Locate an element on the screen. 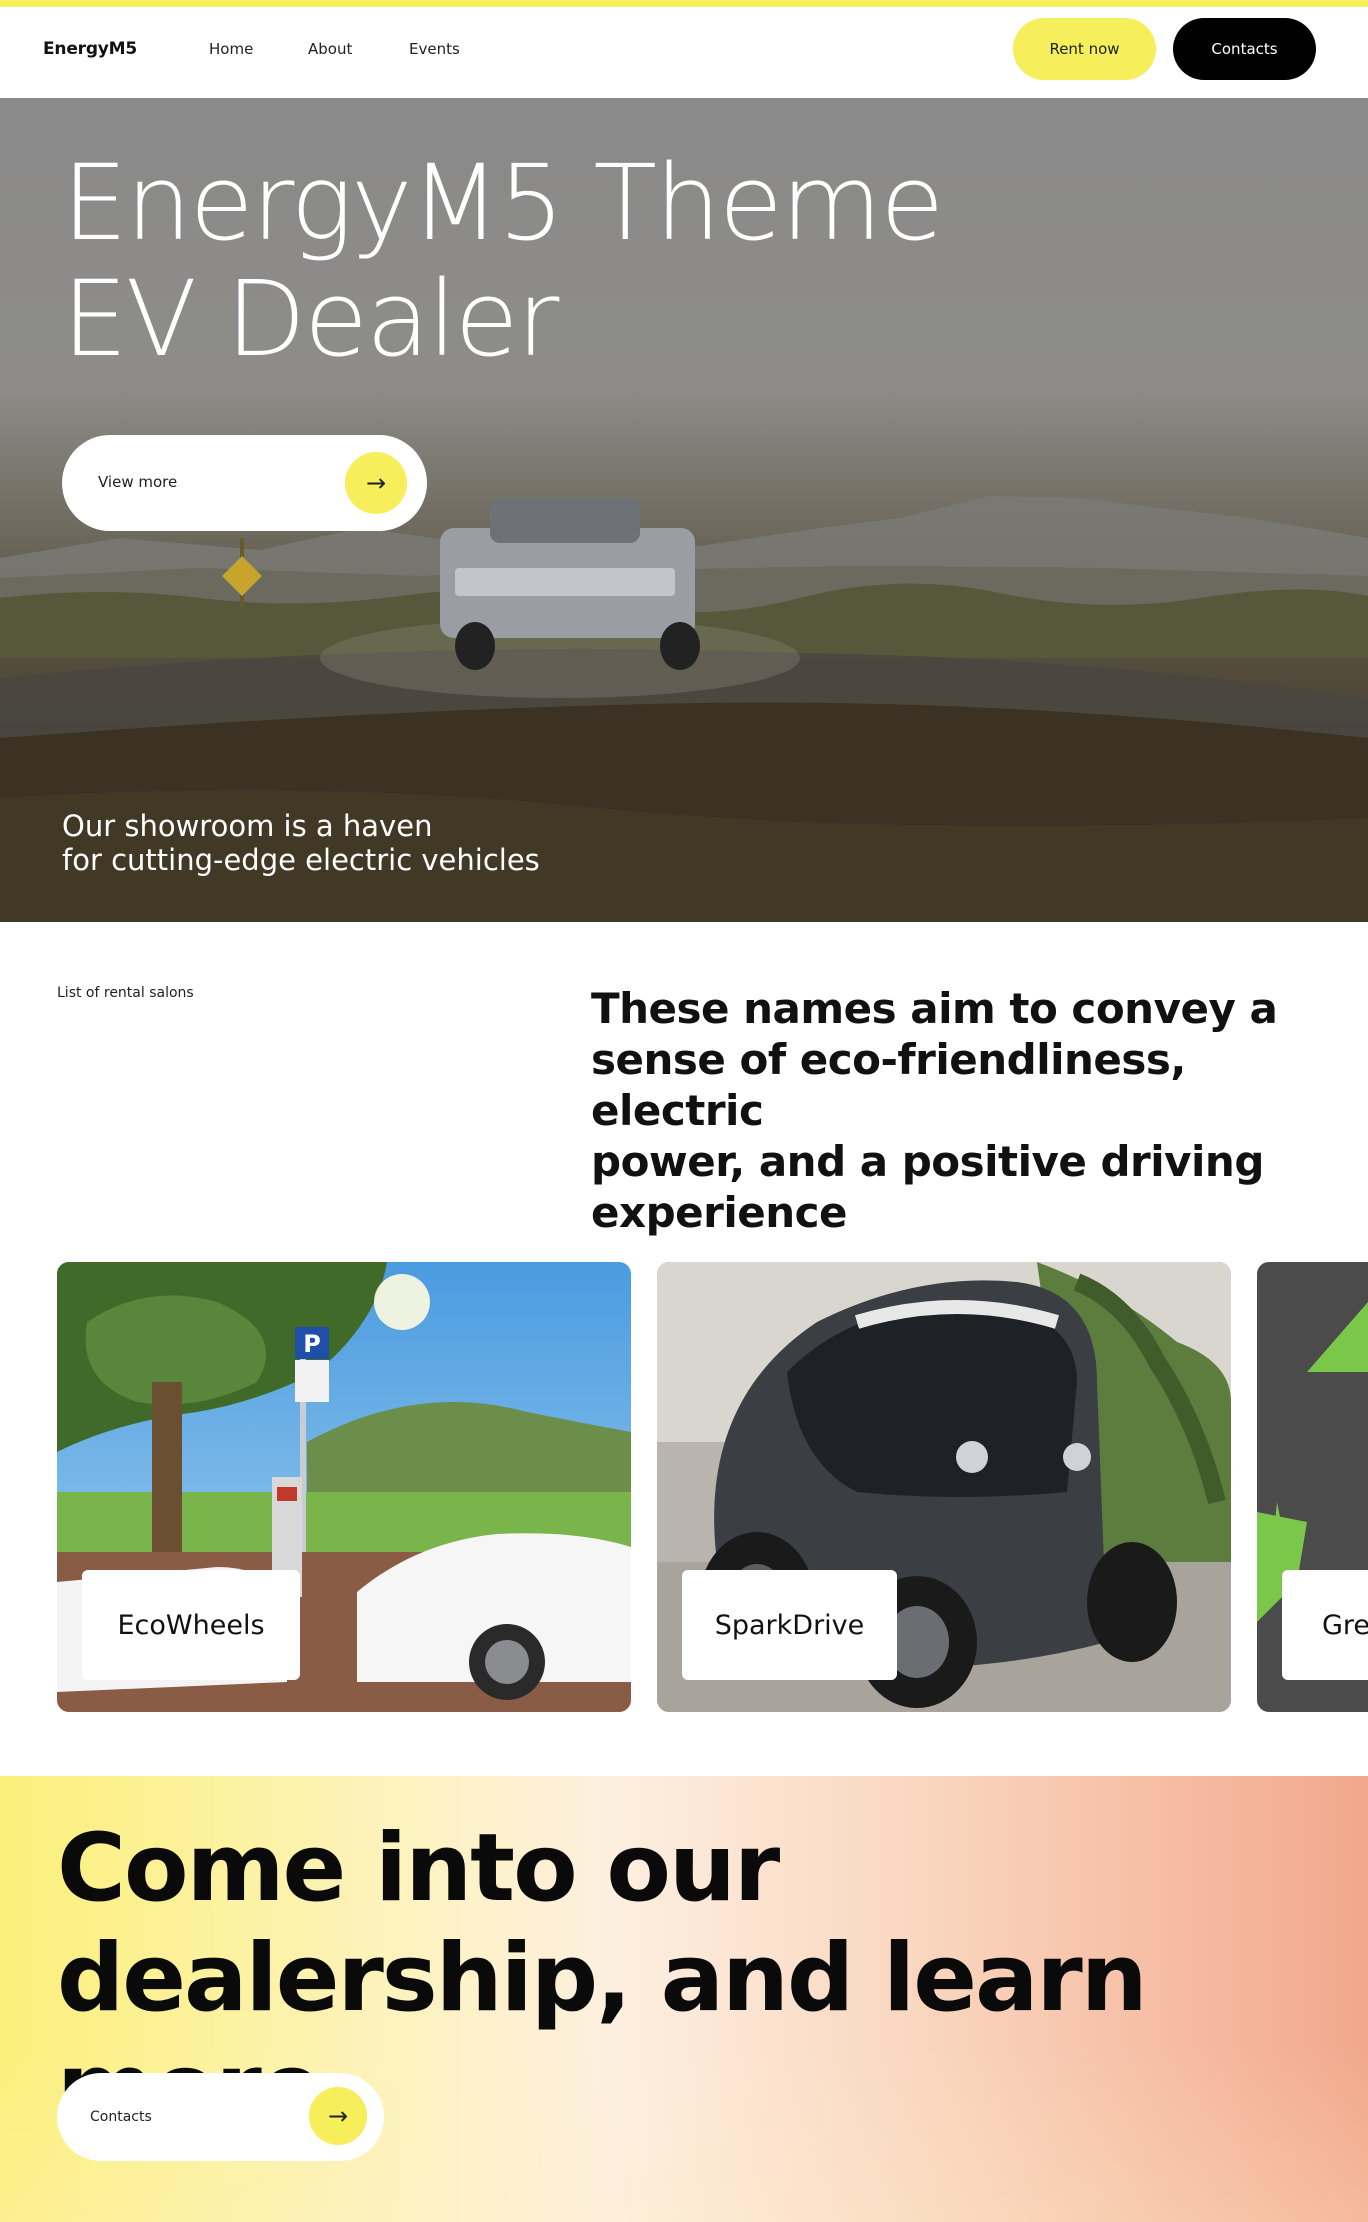 The width and height of the screenshot is (1368, 2222). salons-section-label: List of rental salons is located at coordinates (125, 993).